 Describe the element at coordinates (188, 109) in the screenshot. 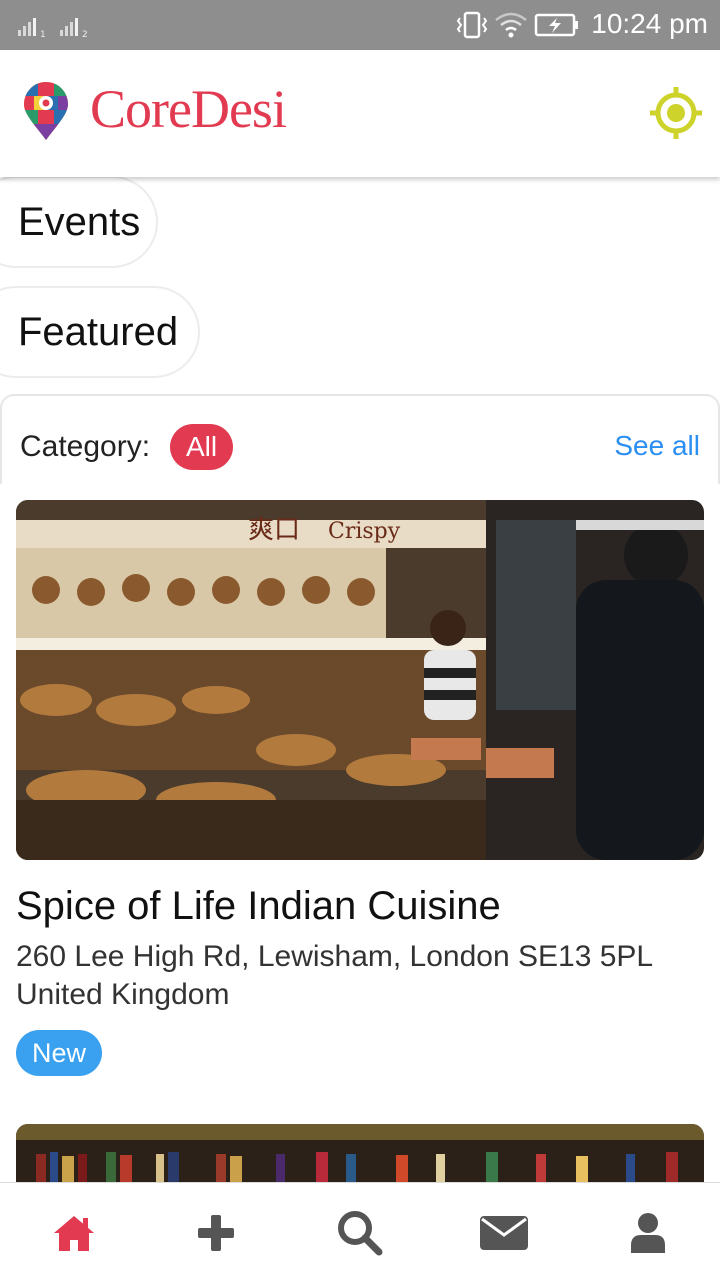

I see `brand-logo-text: CoreDesi` at that location.